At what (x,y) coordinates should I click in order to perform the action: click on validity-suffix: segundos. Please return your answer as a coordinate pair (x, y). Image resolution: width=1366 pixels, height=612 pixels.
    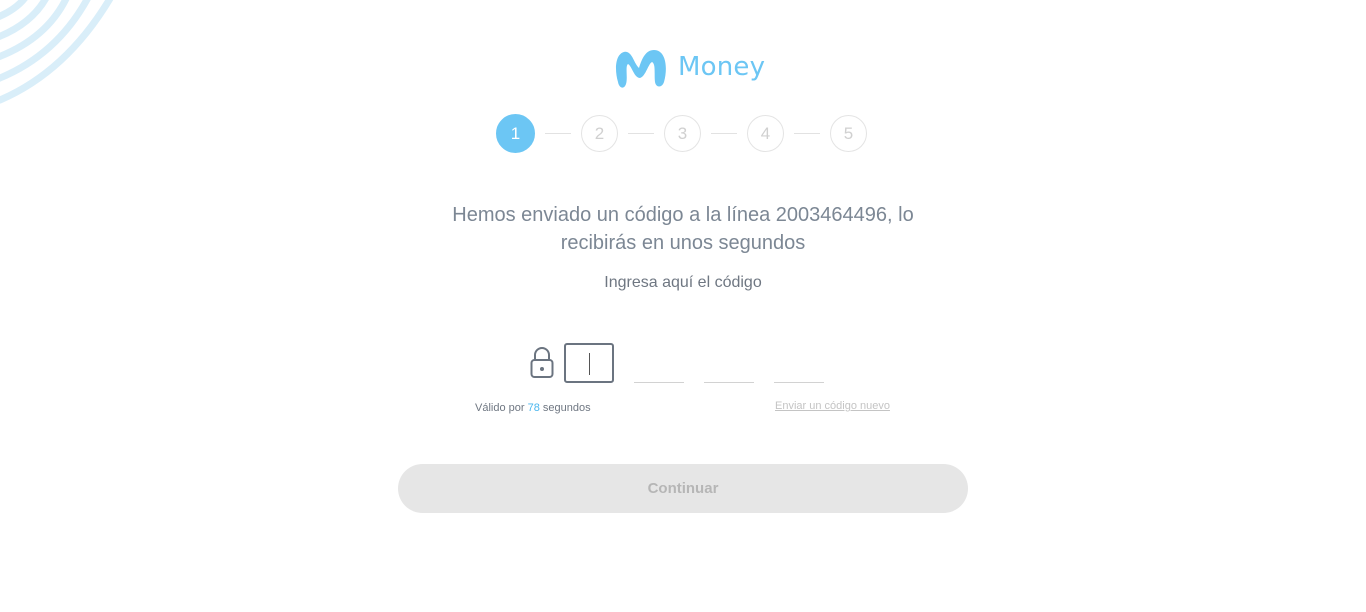
    Looking at the image, I should click on (566, 408).